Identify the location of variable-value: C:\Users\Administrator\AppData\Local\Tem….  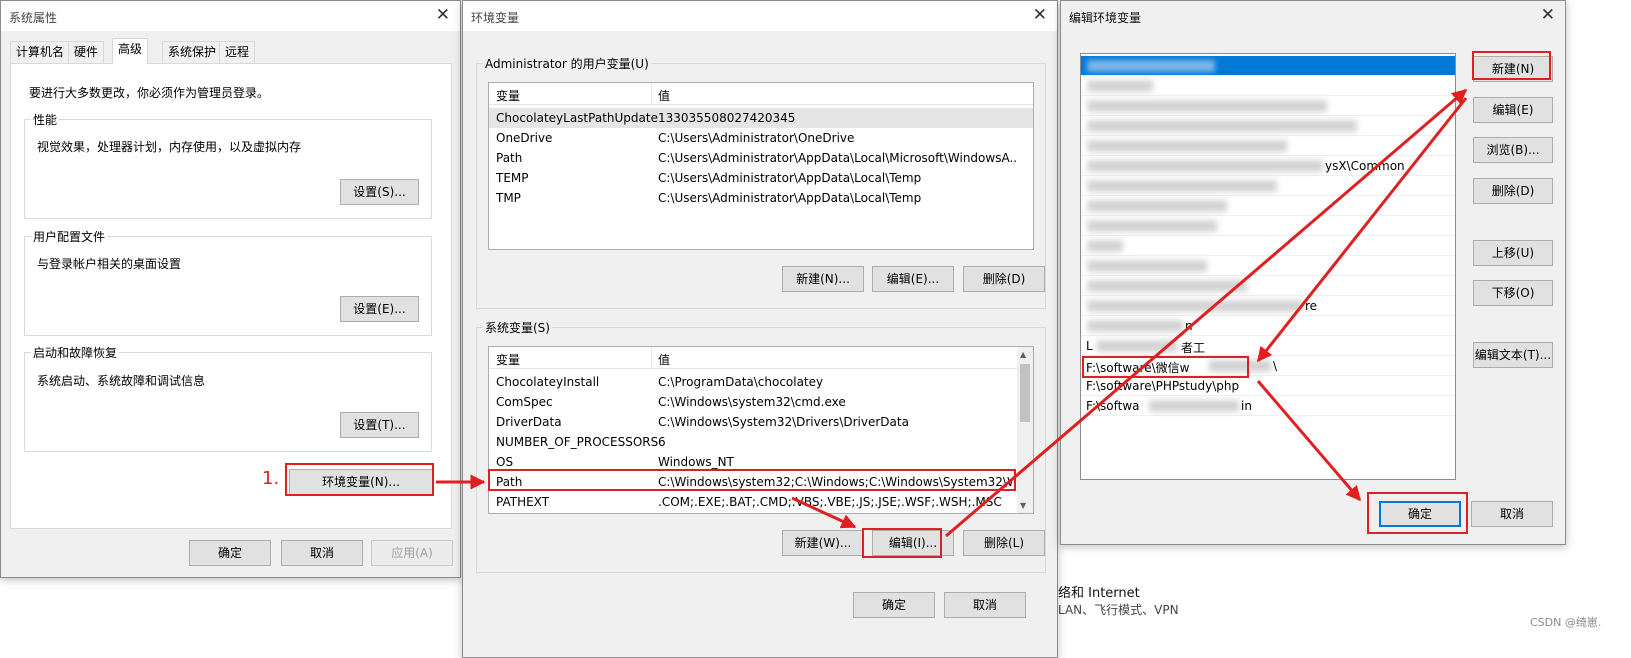
(790, 178).